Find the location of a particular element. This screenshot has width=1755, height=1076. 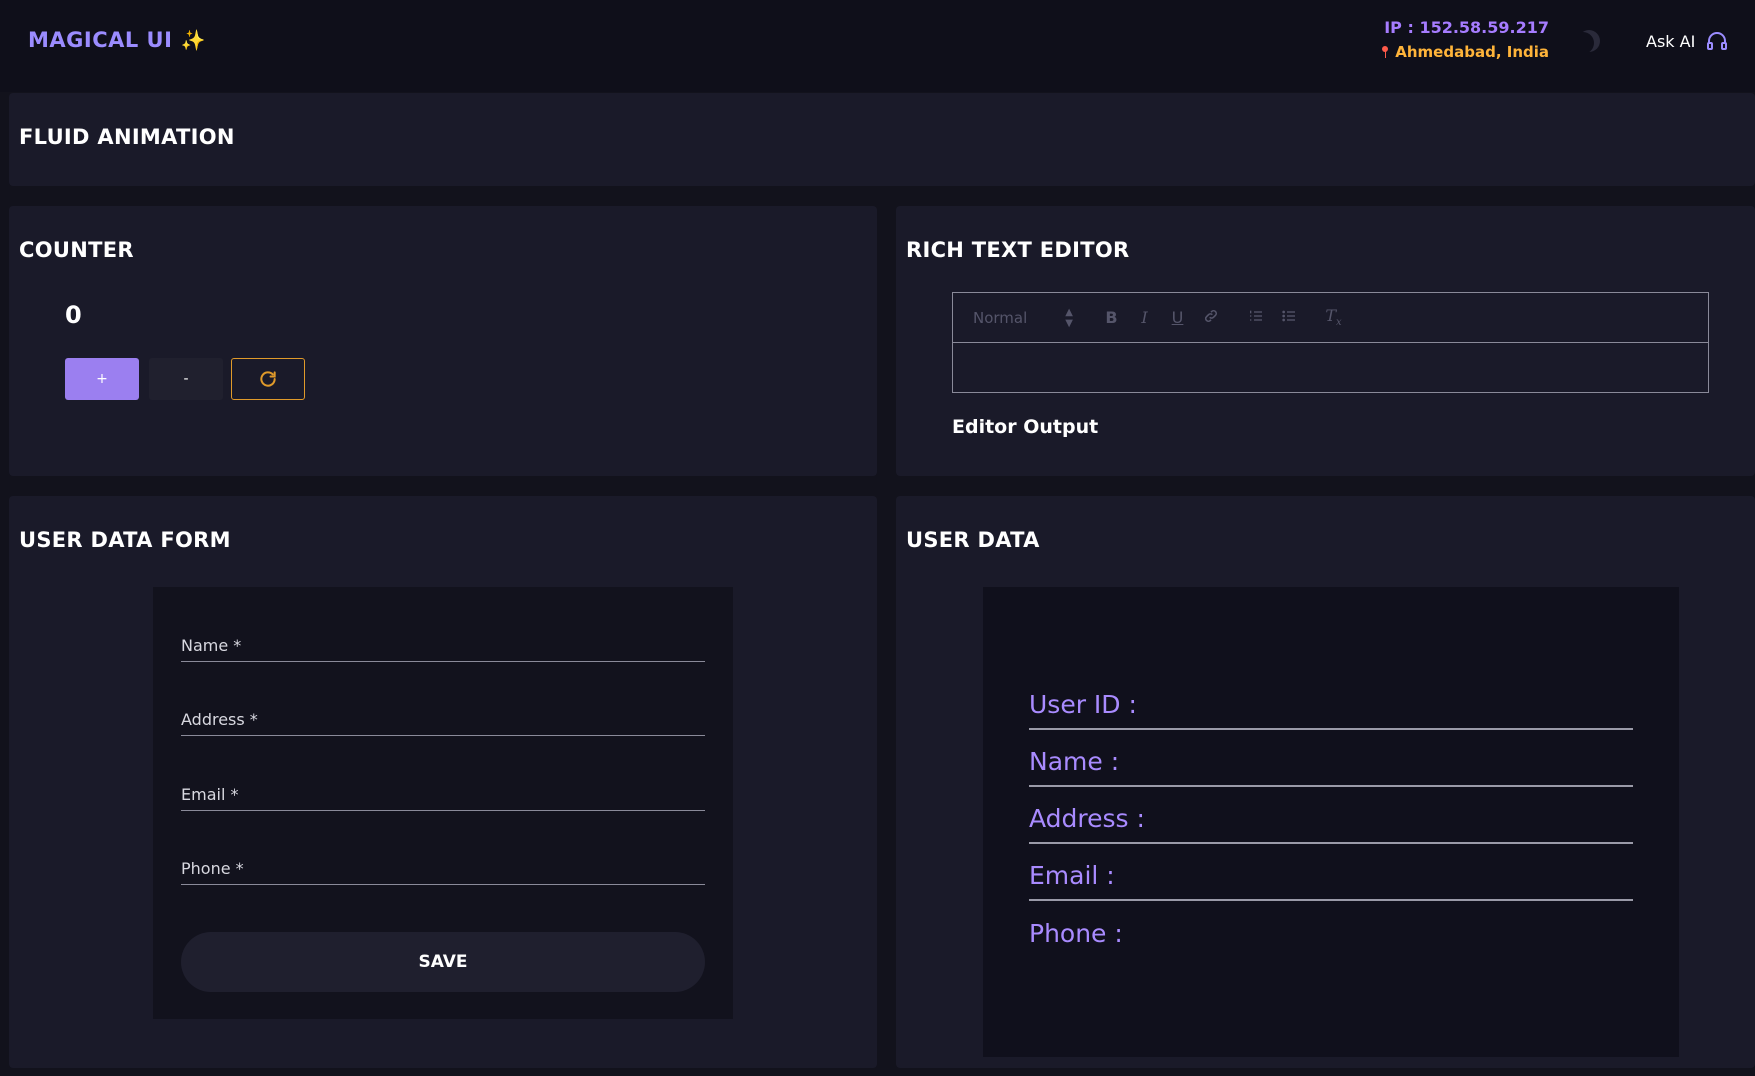

increment-label: + is located at coordinates (102, 379).